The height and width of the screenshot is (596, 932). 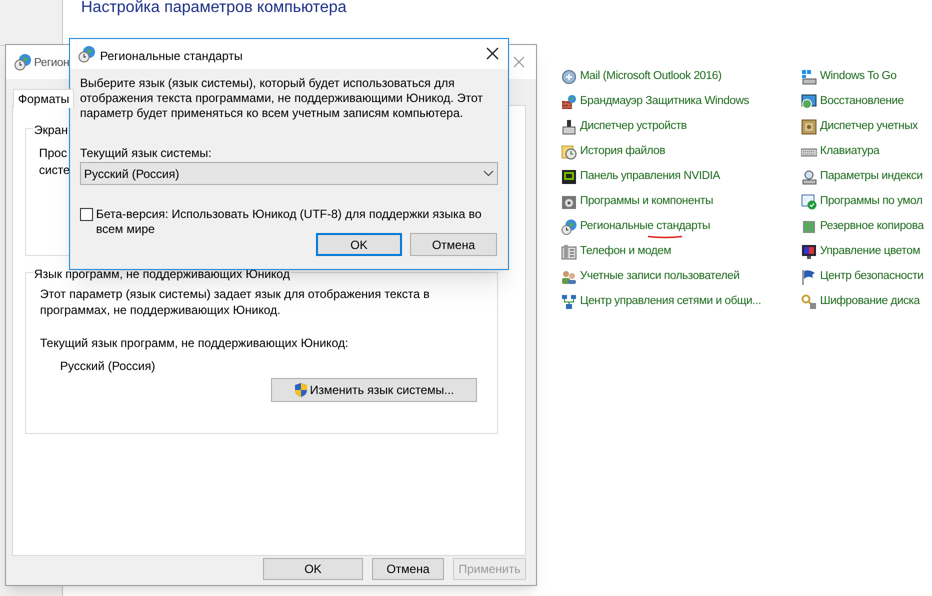 What do you see at coordinates (569, 152) in the screenshot?
I see `folder-clock-icon` at bounding box center [569, 152].